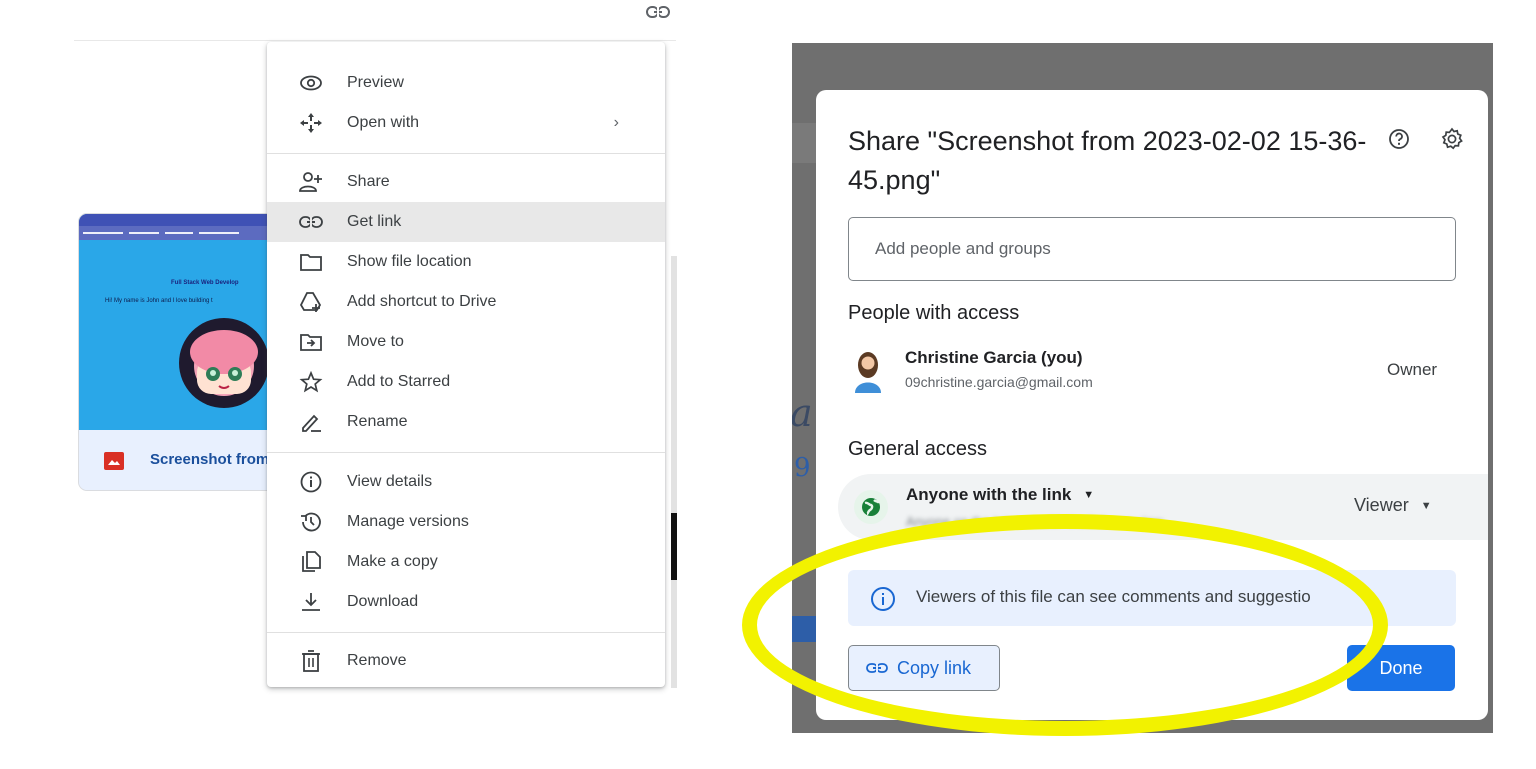 This screenshot has height=769, width=1536. Describe the element at coordinates (674, 546) in the screenshot. I see `scrollbar-thumb` at that location.